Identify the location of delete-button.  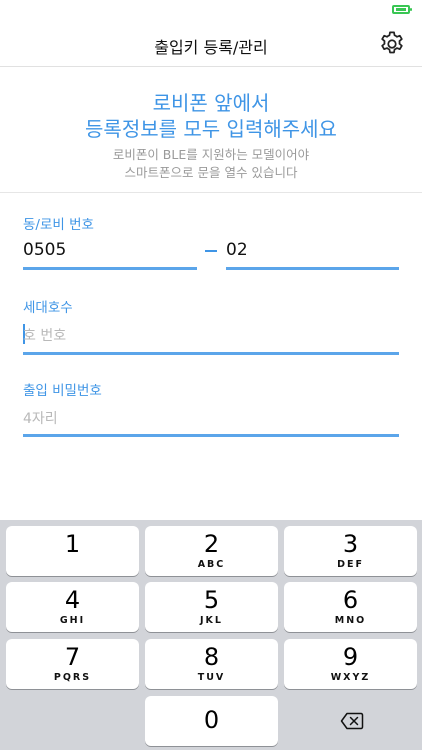
(350, 721).